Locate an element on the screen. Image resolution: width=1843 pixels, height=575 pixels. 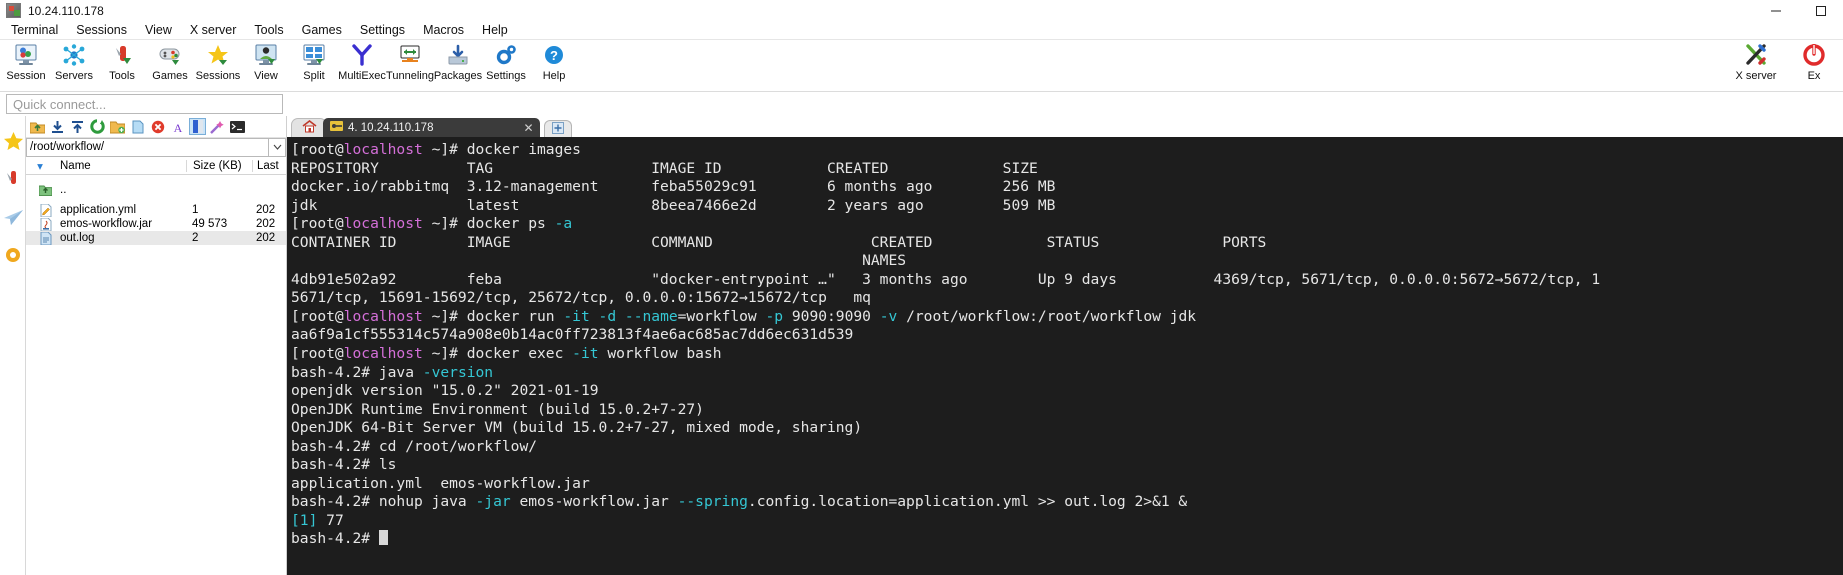
terminal-text: docker images is located at coordinates (523, 149).